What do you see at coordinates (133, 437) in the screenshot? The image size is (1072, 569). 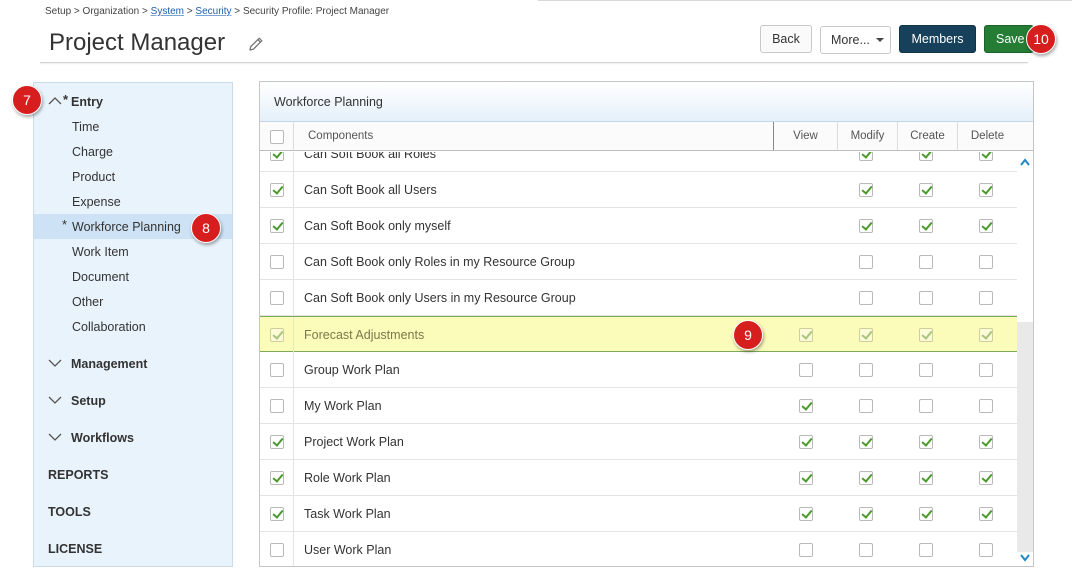 I see `sidebar-group-workflows: Workflows` at bounding box center [133, 437].